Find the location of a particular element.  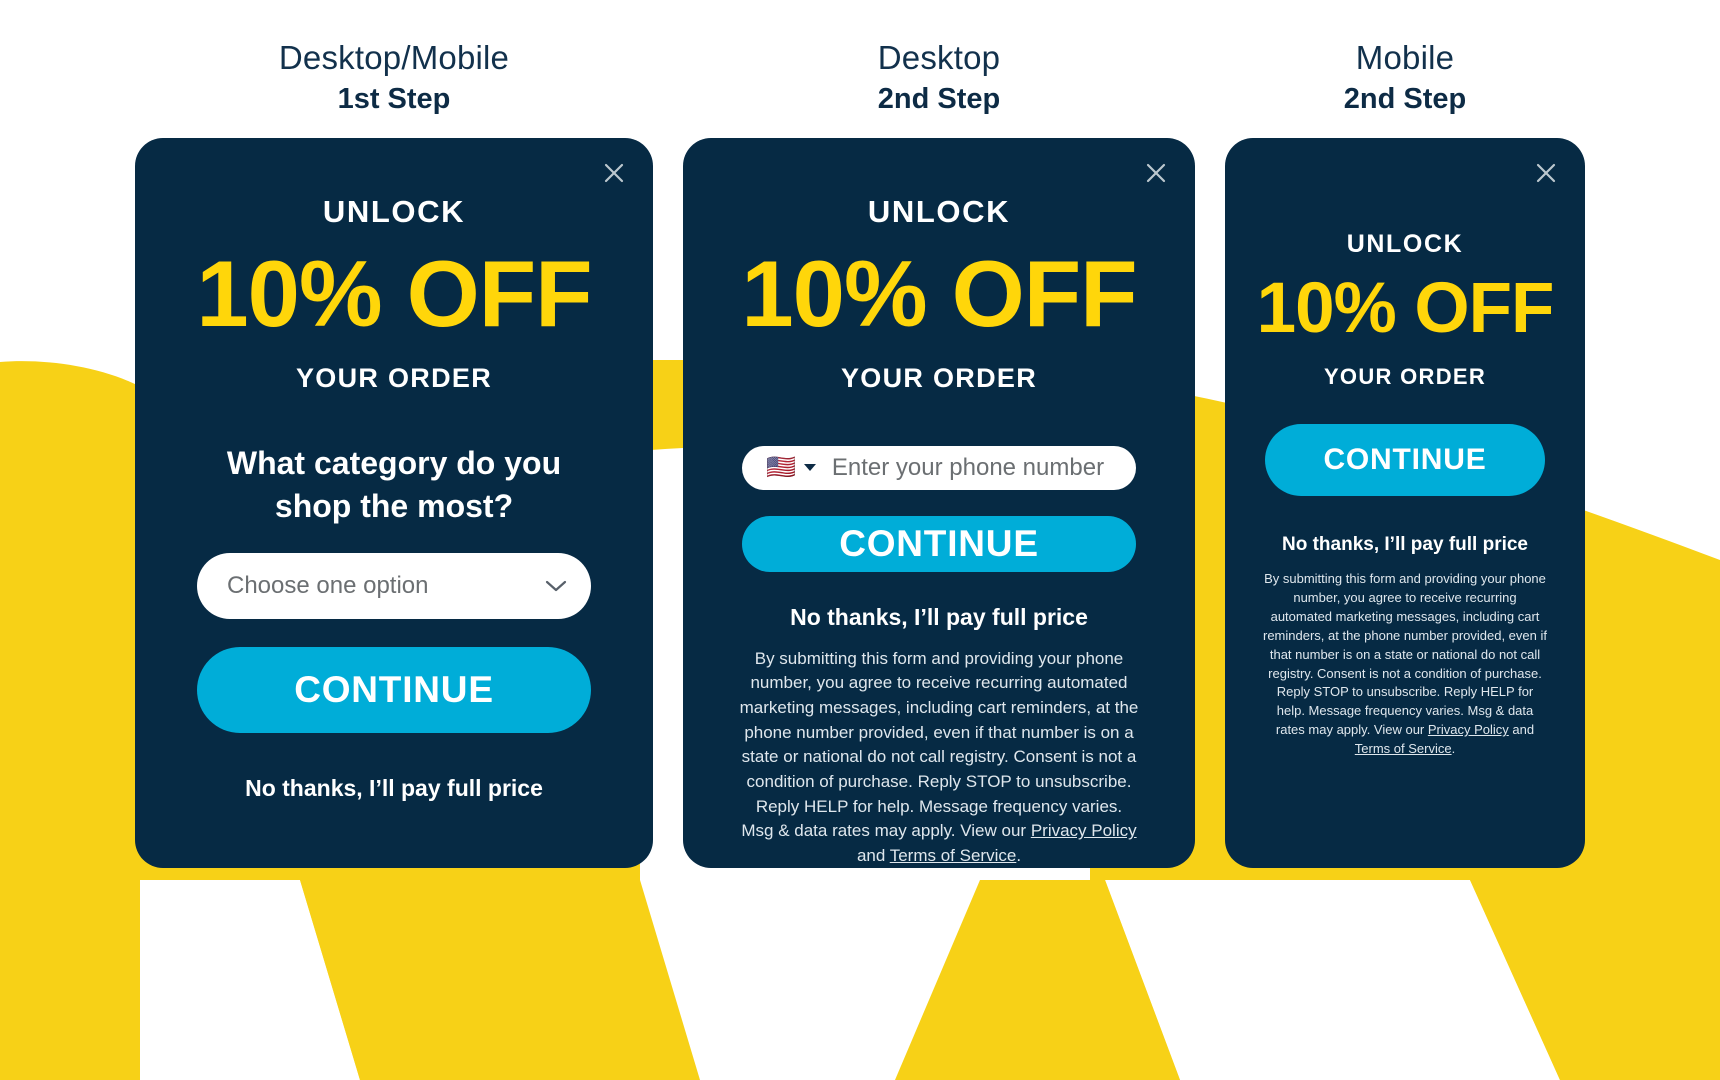

column-2-title: Desktop 2nd Step is located at coordinates (939, 77).